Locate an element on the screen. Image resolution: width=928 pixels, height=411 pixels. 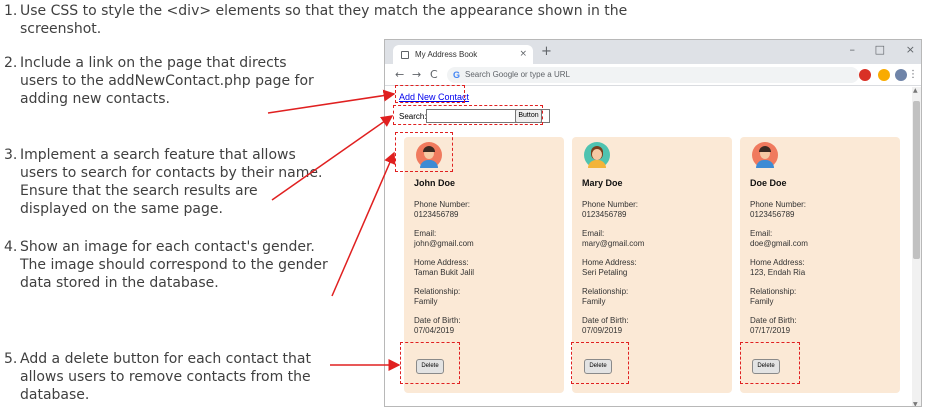
arrow-to-search is located at coordinates (332, 158).